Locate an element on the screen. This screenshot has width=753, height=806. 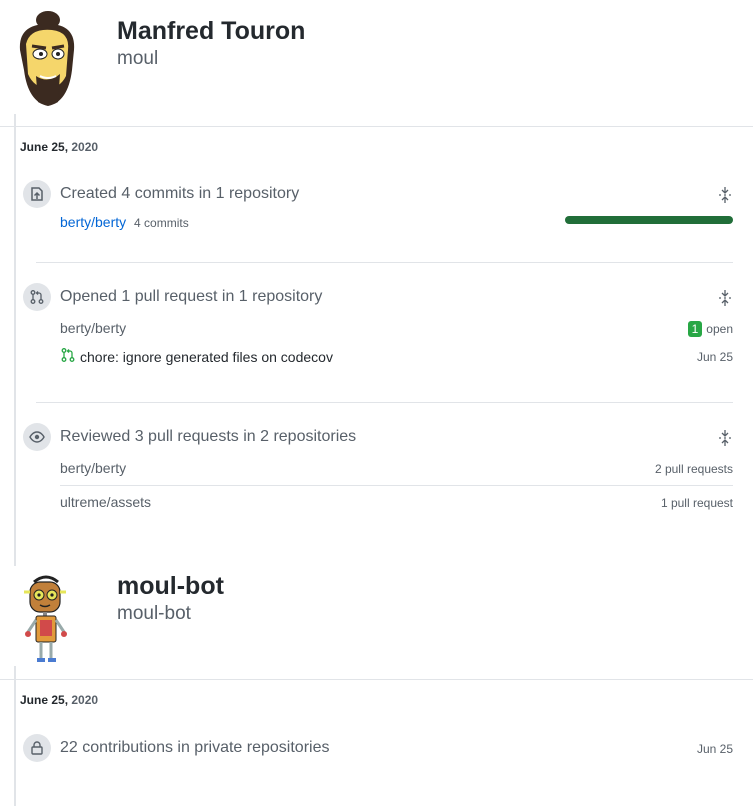
activity-title: Created 4 commits in 1 repository is located at coordinates (179, 194).